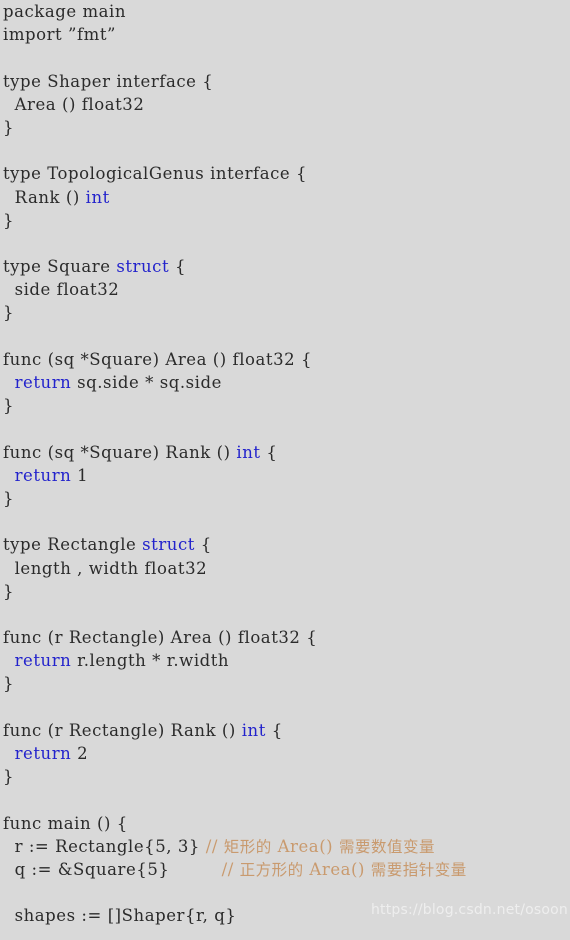 The height and width of the screenshot is (940, 570). Describe the element at coordinates (155, 174) in the screenshot. I see `code-token-plain: type TopologicalGenus interface {` at that location.